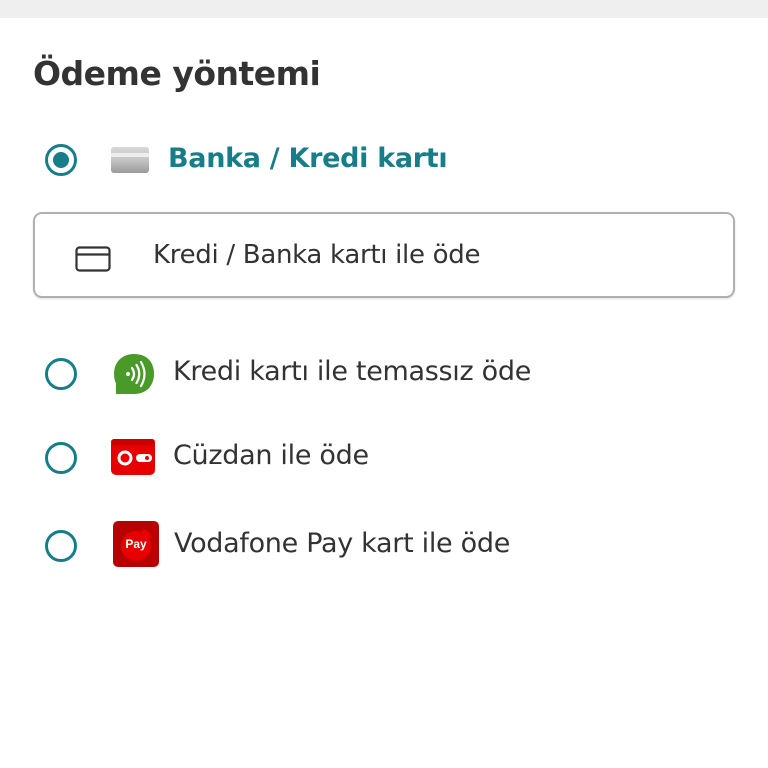 The height and width of the screenshot is (768, 768). What do you see at coordinates (177, 73) in the screenshot?
I see `section-title: Ödeme yöntemi` at bounding box center [177, 73].